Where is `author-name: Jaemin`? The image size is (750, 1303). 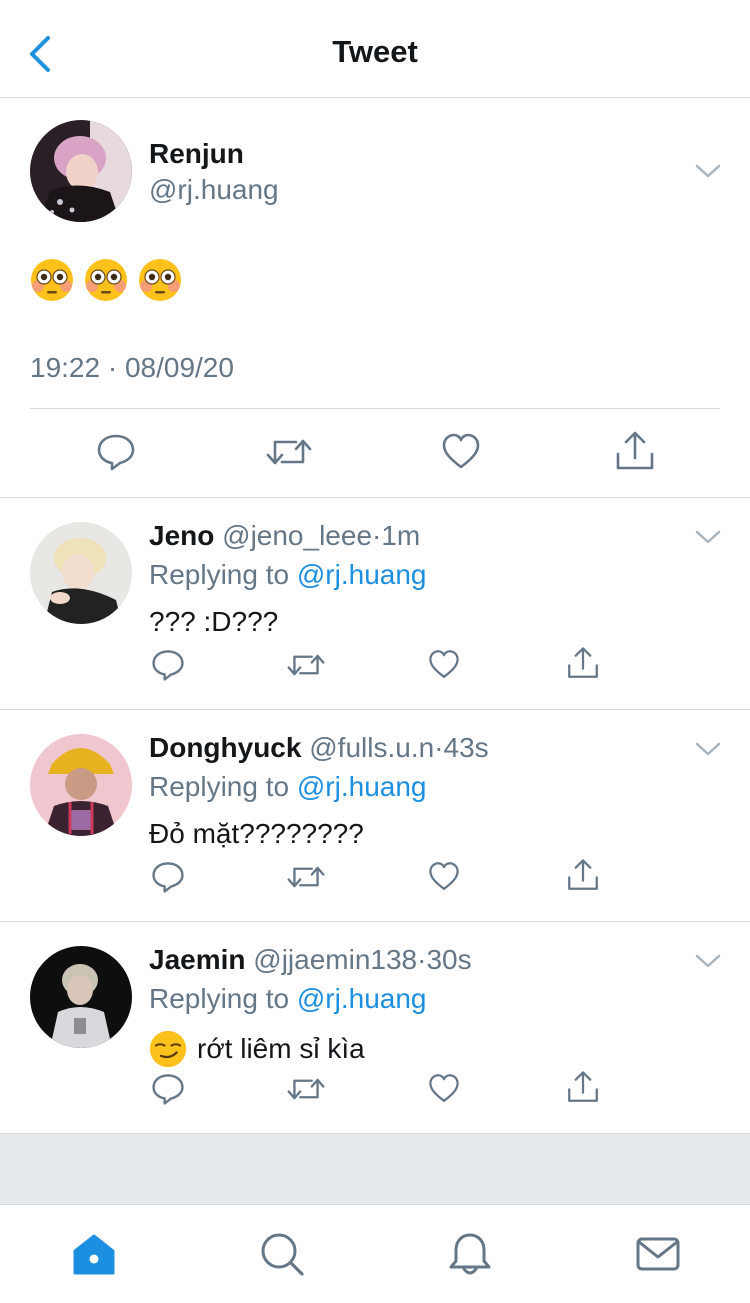 author-name: Jaemin is located at coordinates (197, 959).